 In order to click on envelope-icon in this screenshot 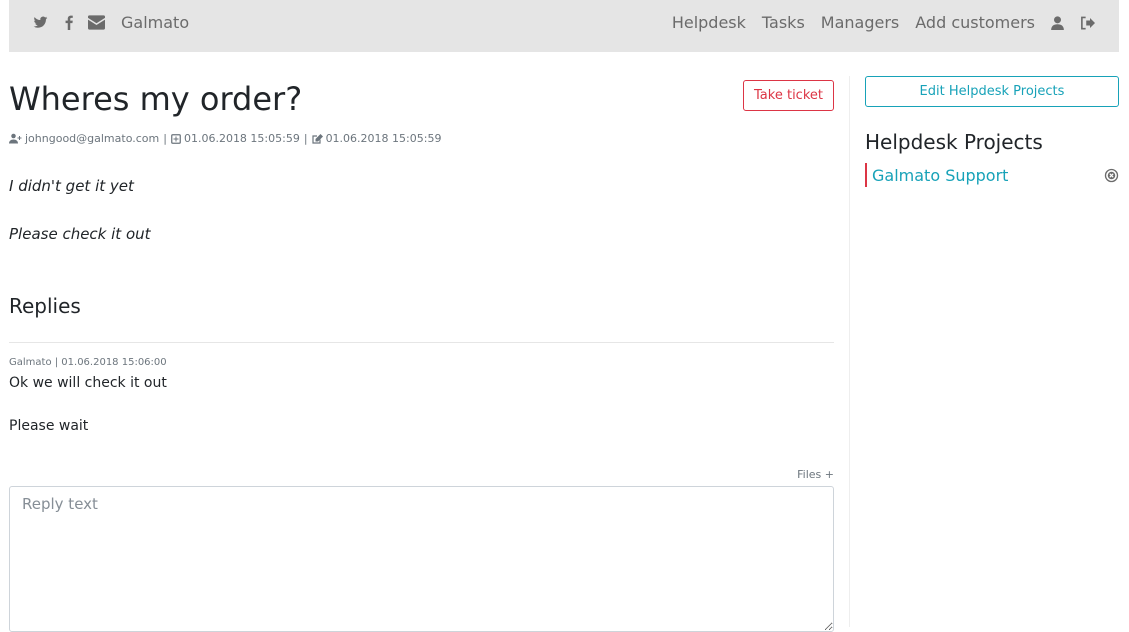, I will do `click(96, 24)`.